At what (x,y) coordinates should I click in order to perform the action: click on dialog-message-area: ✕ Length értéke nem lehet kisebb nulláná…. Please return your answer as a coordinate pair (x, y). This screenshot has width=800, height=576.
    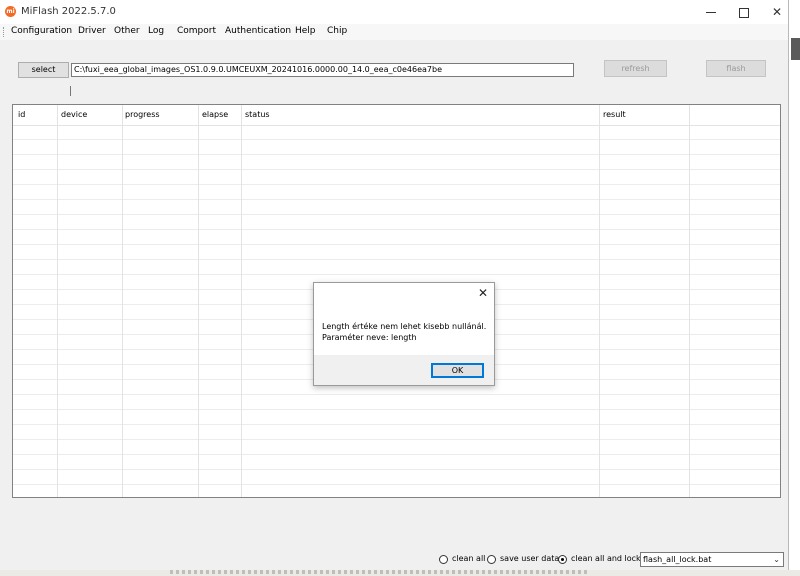
    Looking at the image, I should click on (404, 319).